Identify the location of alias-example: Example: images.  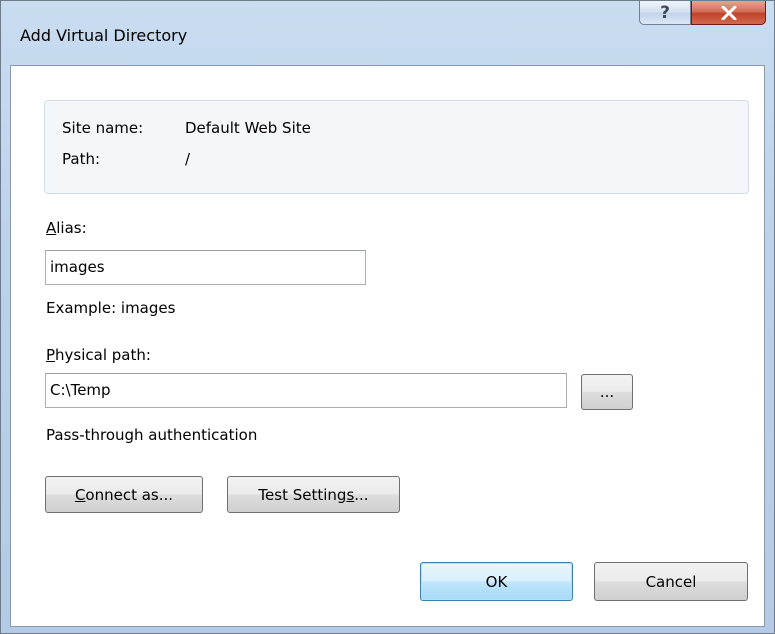
(111, 308).